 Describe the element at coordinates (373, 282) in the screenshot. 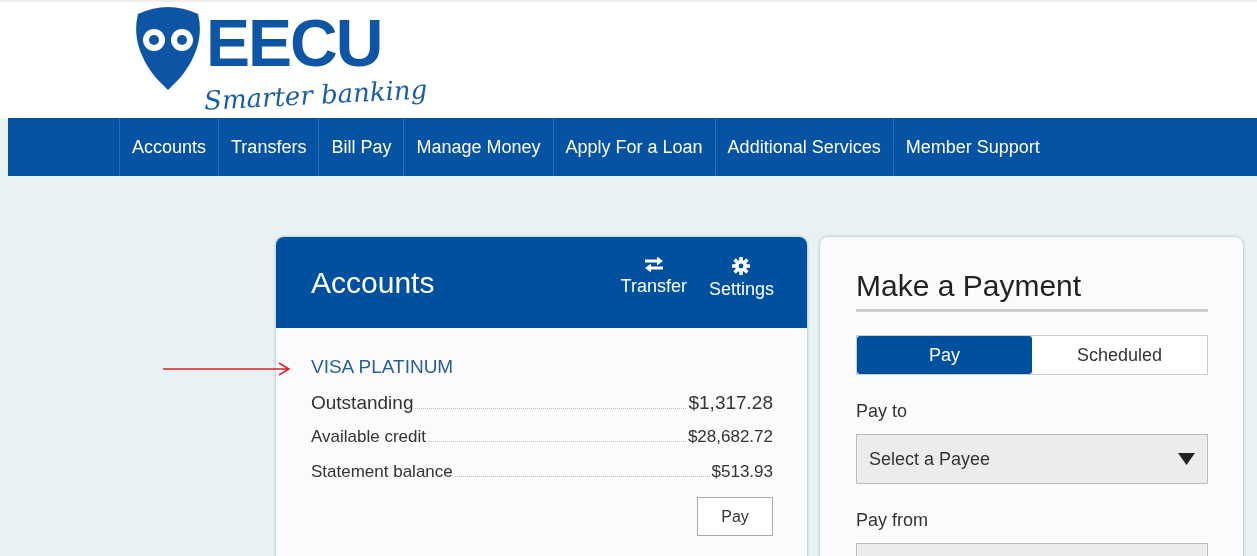

I see `card-title: Accounts` at that location.